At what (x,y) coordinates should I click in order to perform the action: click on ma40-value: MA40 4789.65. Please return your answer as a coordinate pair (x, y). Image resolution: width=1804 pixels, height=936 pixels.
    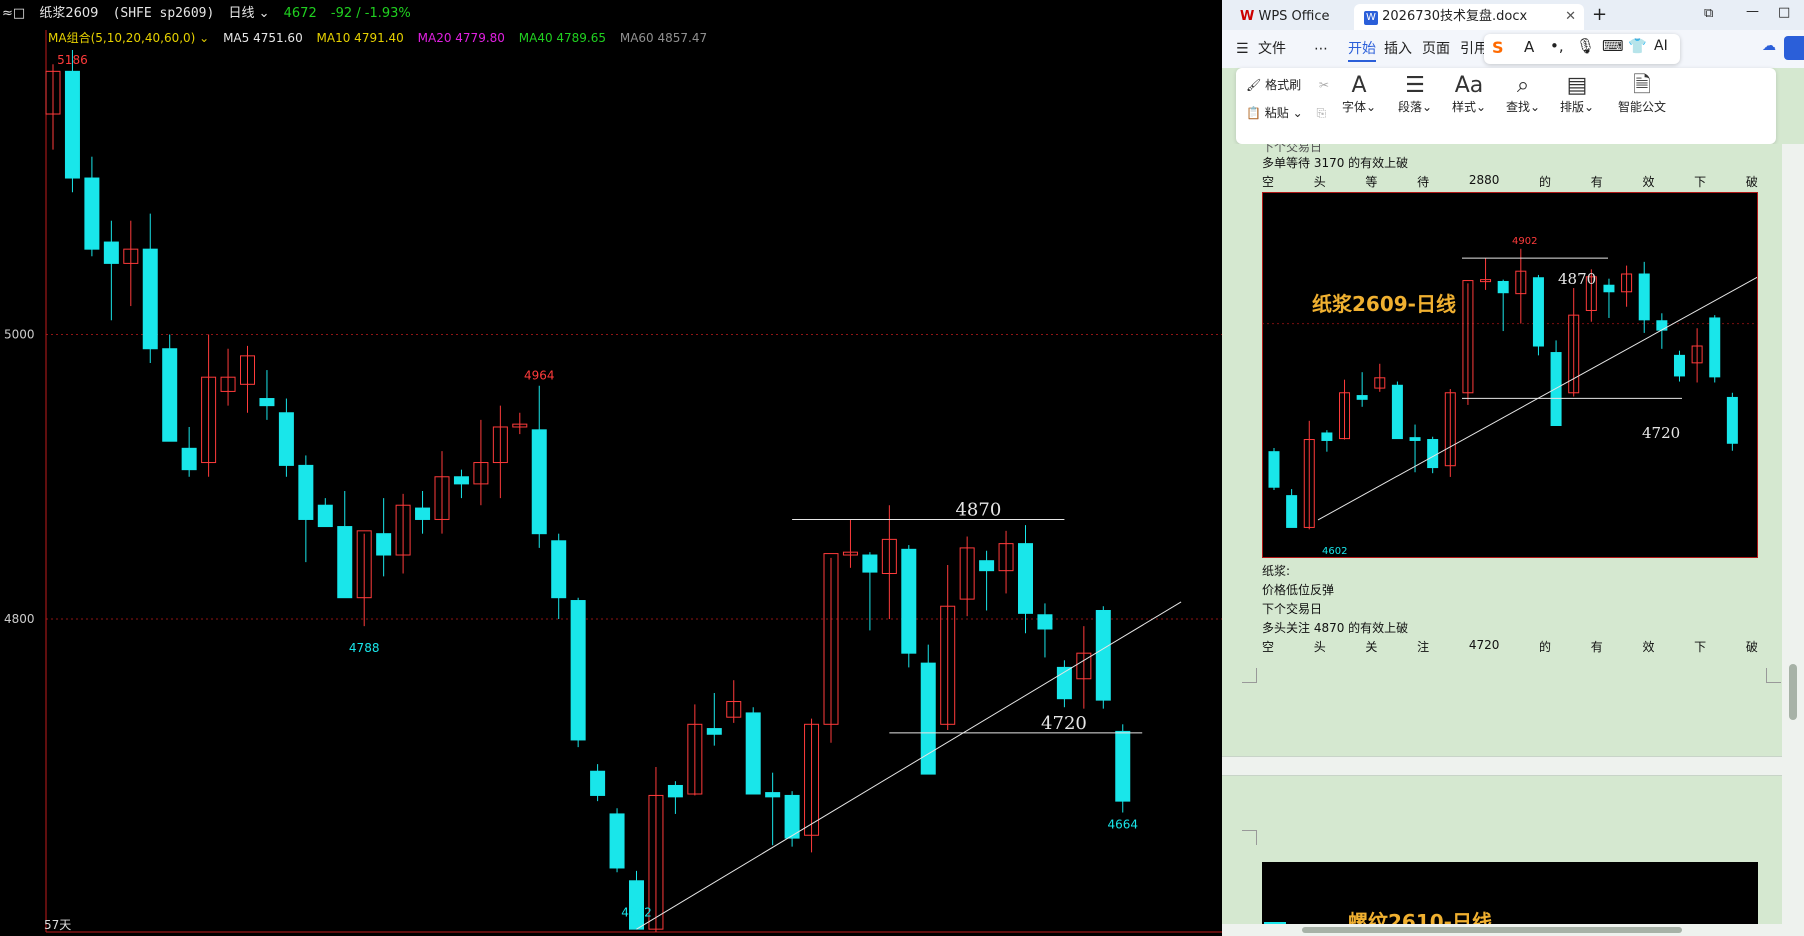
    Looking at the image, I should click on (562, 38).